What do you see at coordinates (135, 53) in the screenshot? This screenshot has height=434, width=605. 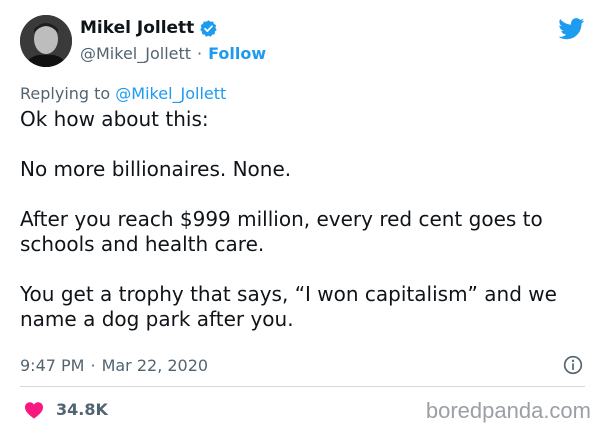 I see `author-handle: @Mikel_Jollett` at bounding box center [135, 53].